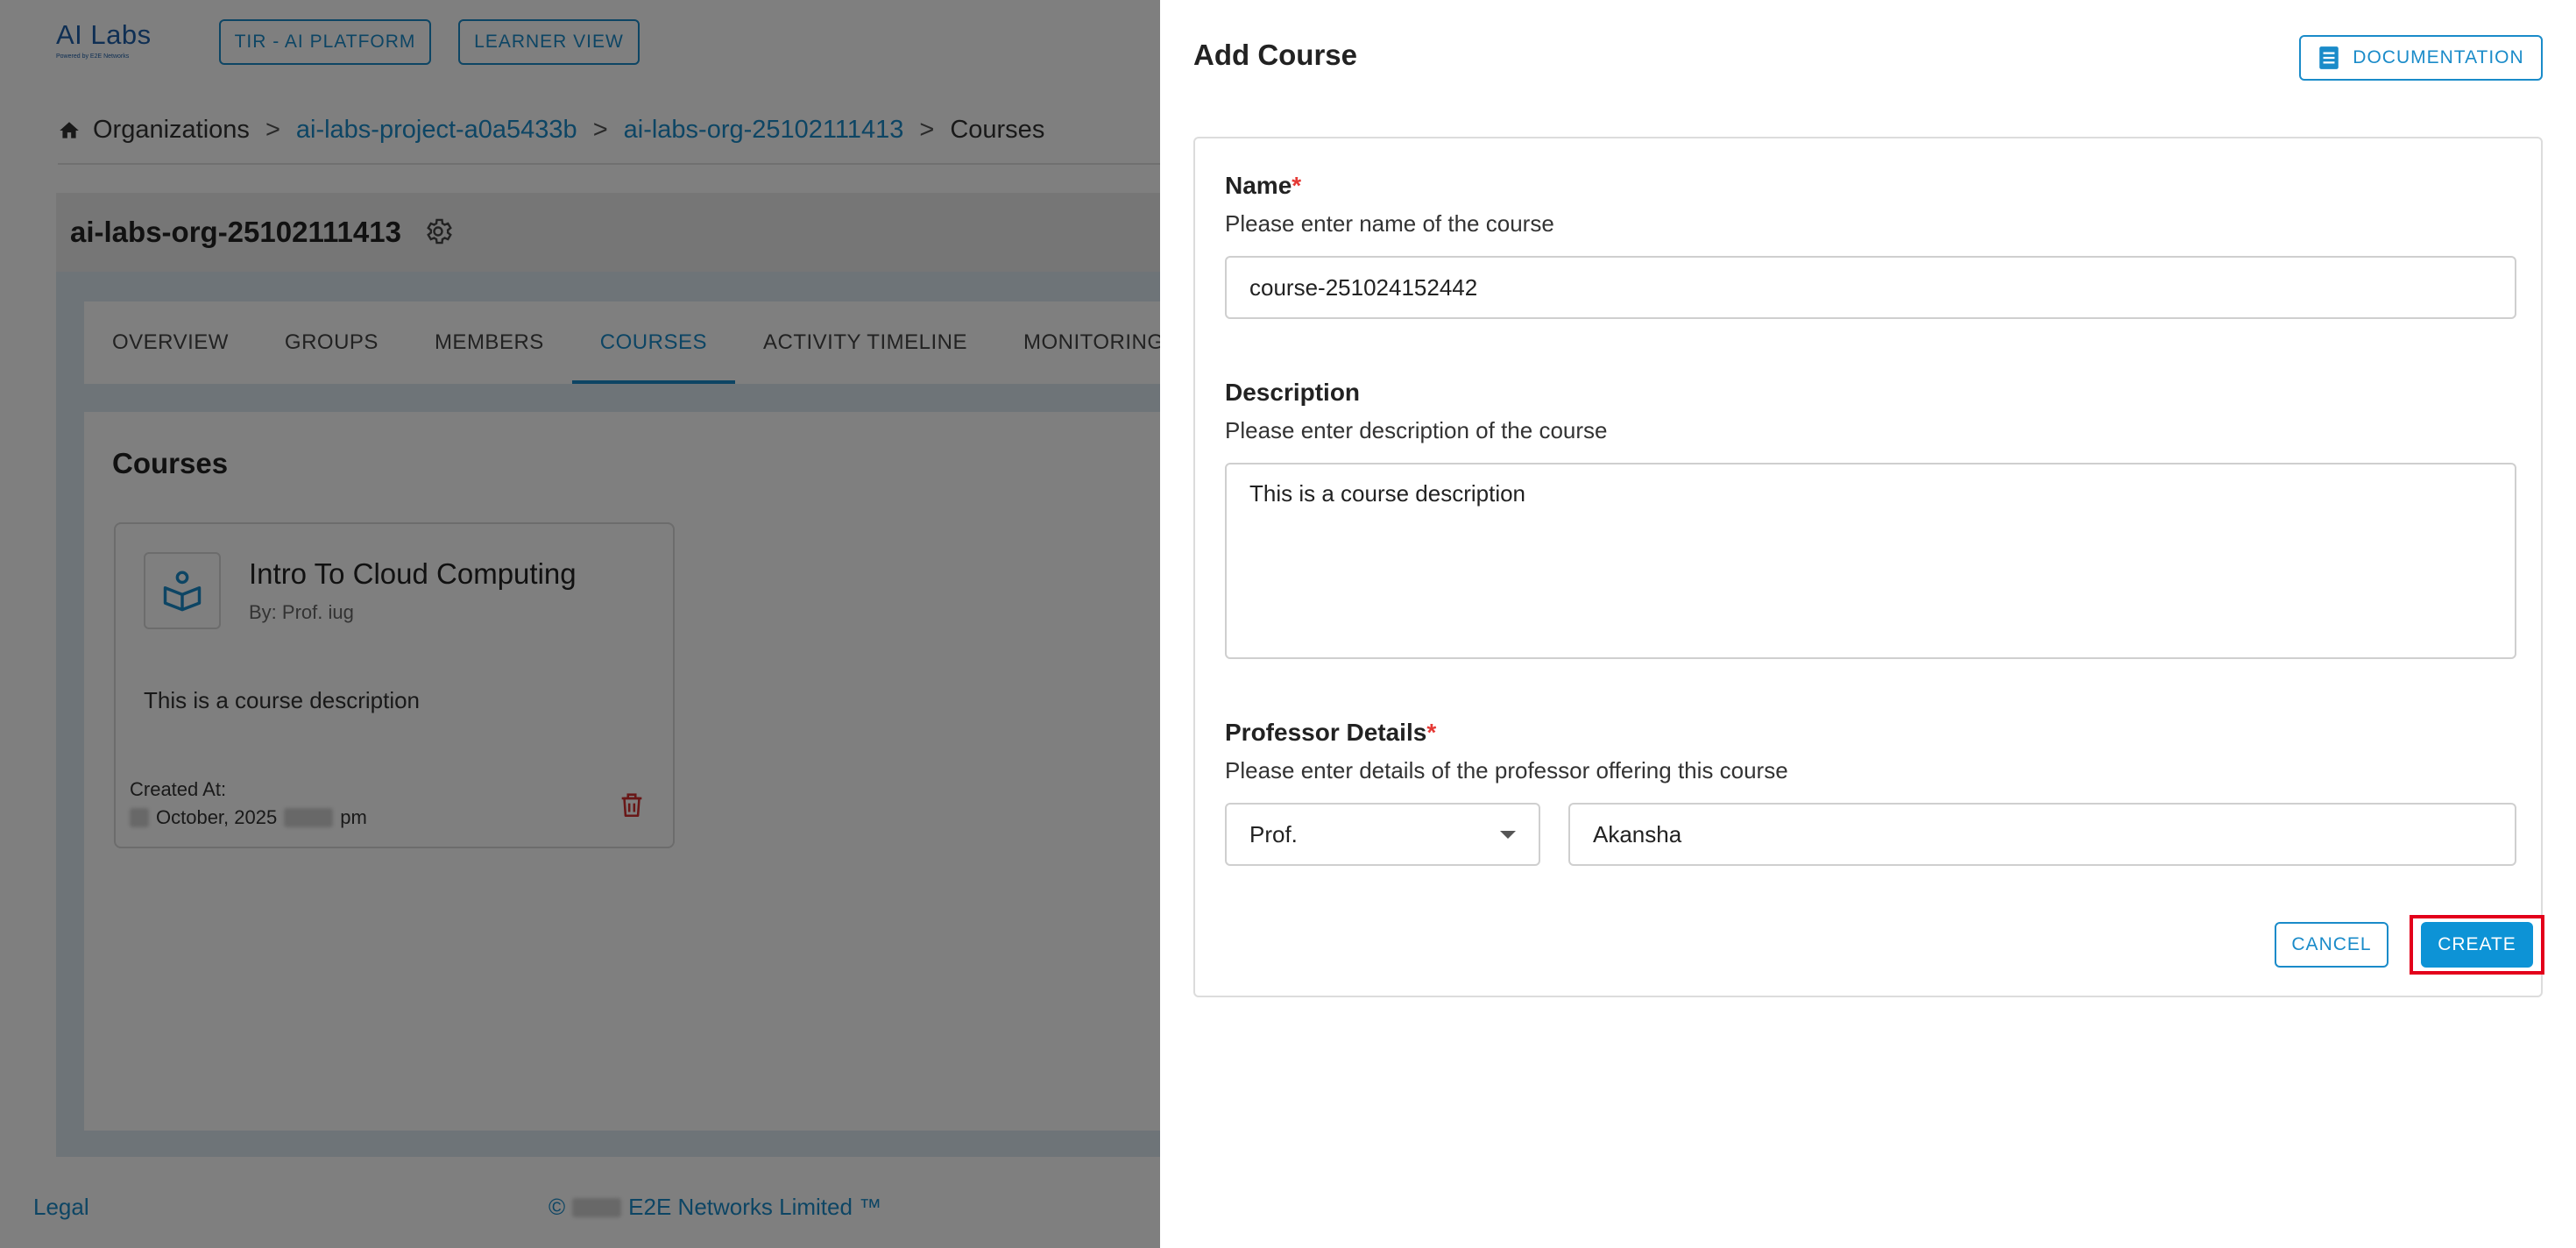 Image resolution: width=2576 pixels, height=1248 pixels. Describe the element at coordinates (1258, 185) in the screenshot. I see `name-label-text: Name` at that location.